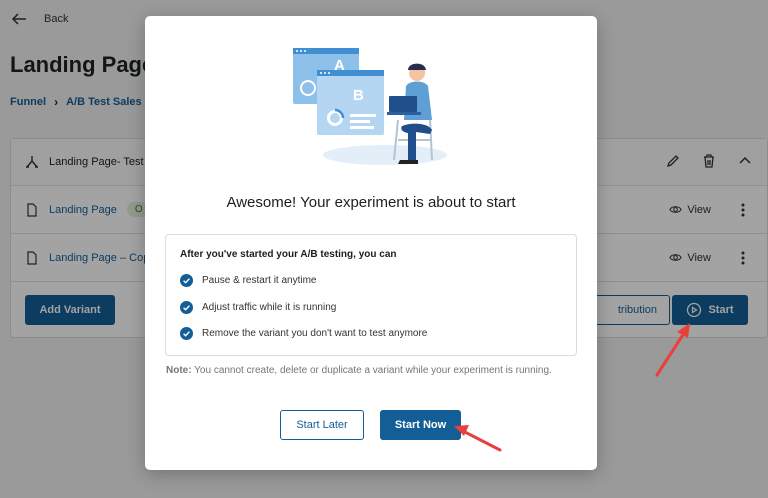 This screenshot has height=498, width=768. Describe the element at coordinates (259, 280) in the screenshot. I see `checklist-item-label: Pause & restart it anytime` at that location.